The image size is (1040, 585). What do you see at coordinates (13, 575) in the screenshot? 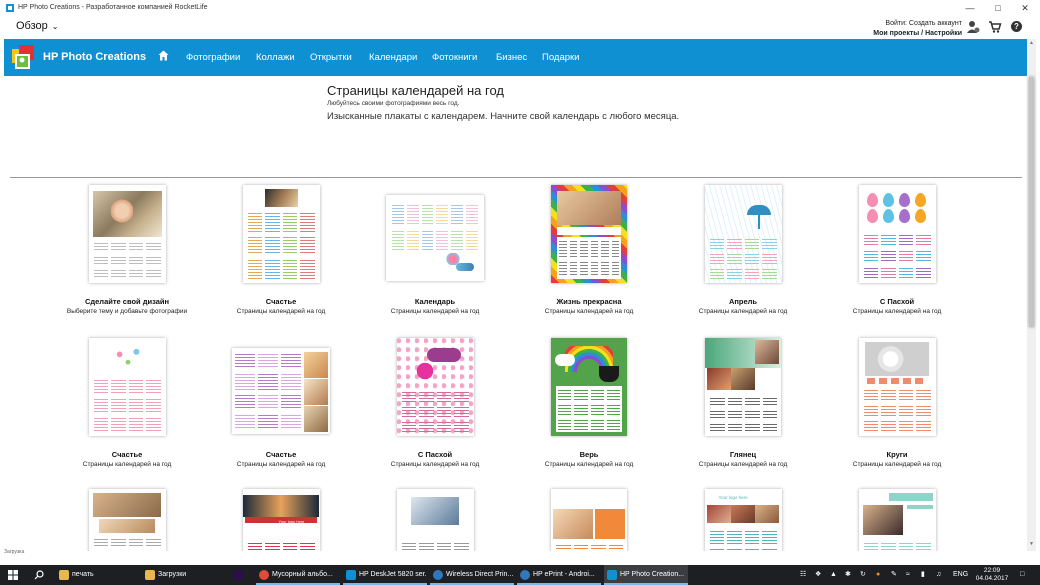
I see `windows-start-icon` at bounding box center [13, 575].